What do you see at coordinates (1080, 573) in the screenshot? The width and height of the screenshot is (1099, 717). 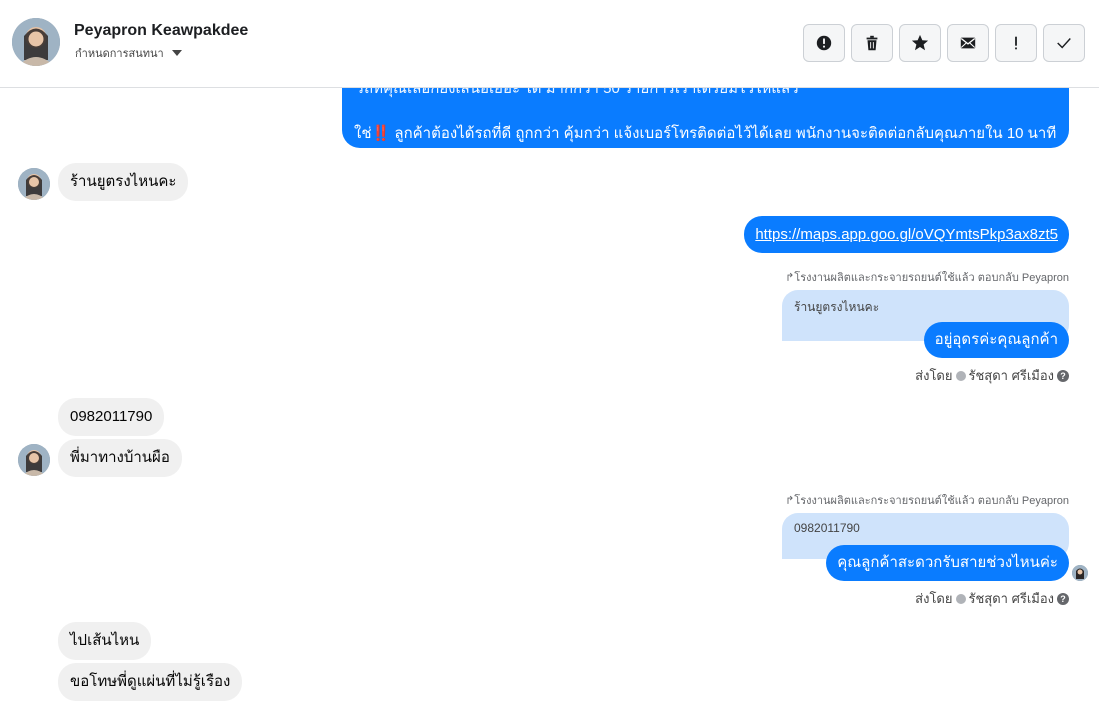 I see `seen-avatar` at bounding box center [1080, 573].